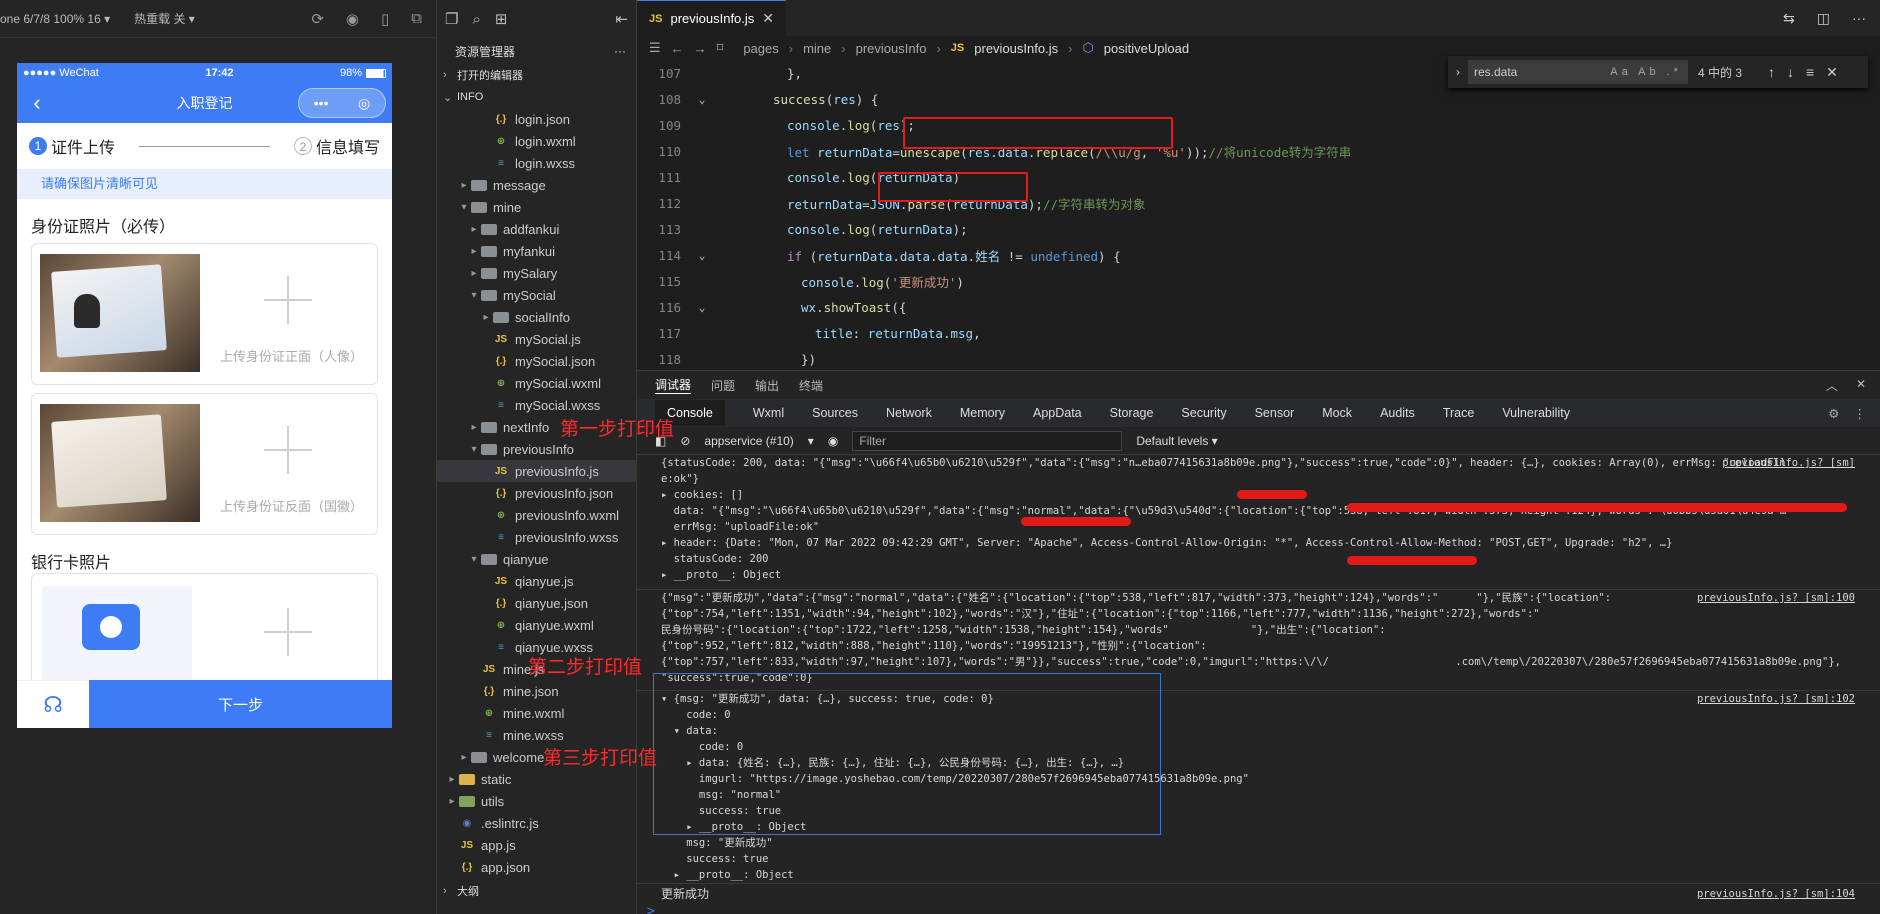 Image resolution: width=1880 pixels, height=914 pixels. I want to click on tree-folder: ▸ utils, so click(536, 801).